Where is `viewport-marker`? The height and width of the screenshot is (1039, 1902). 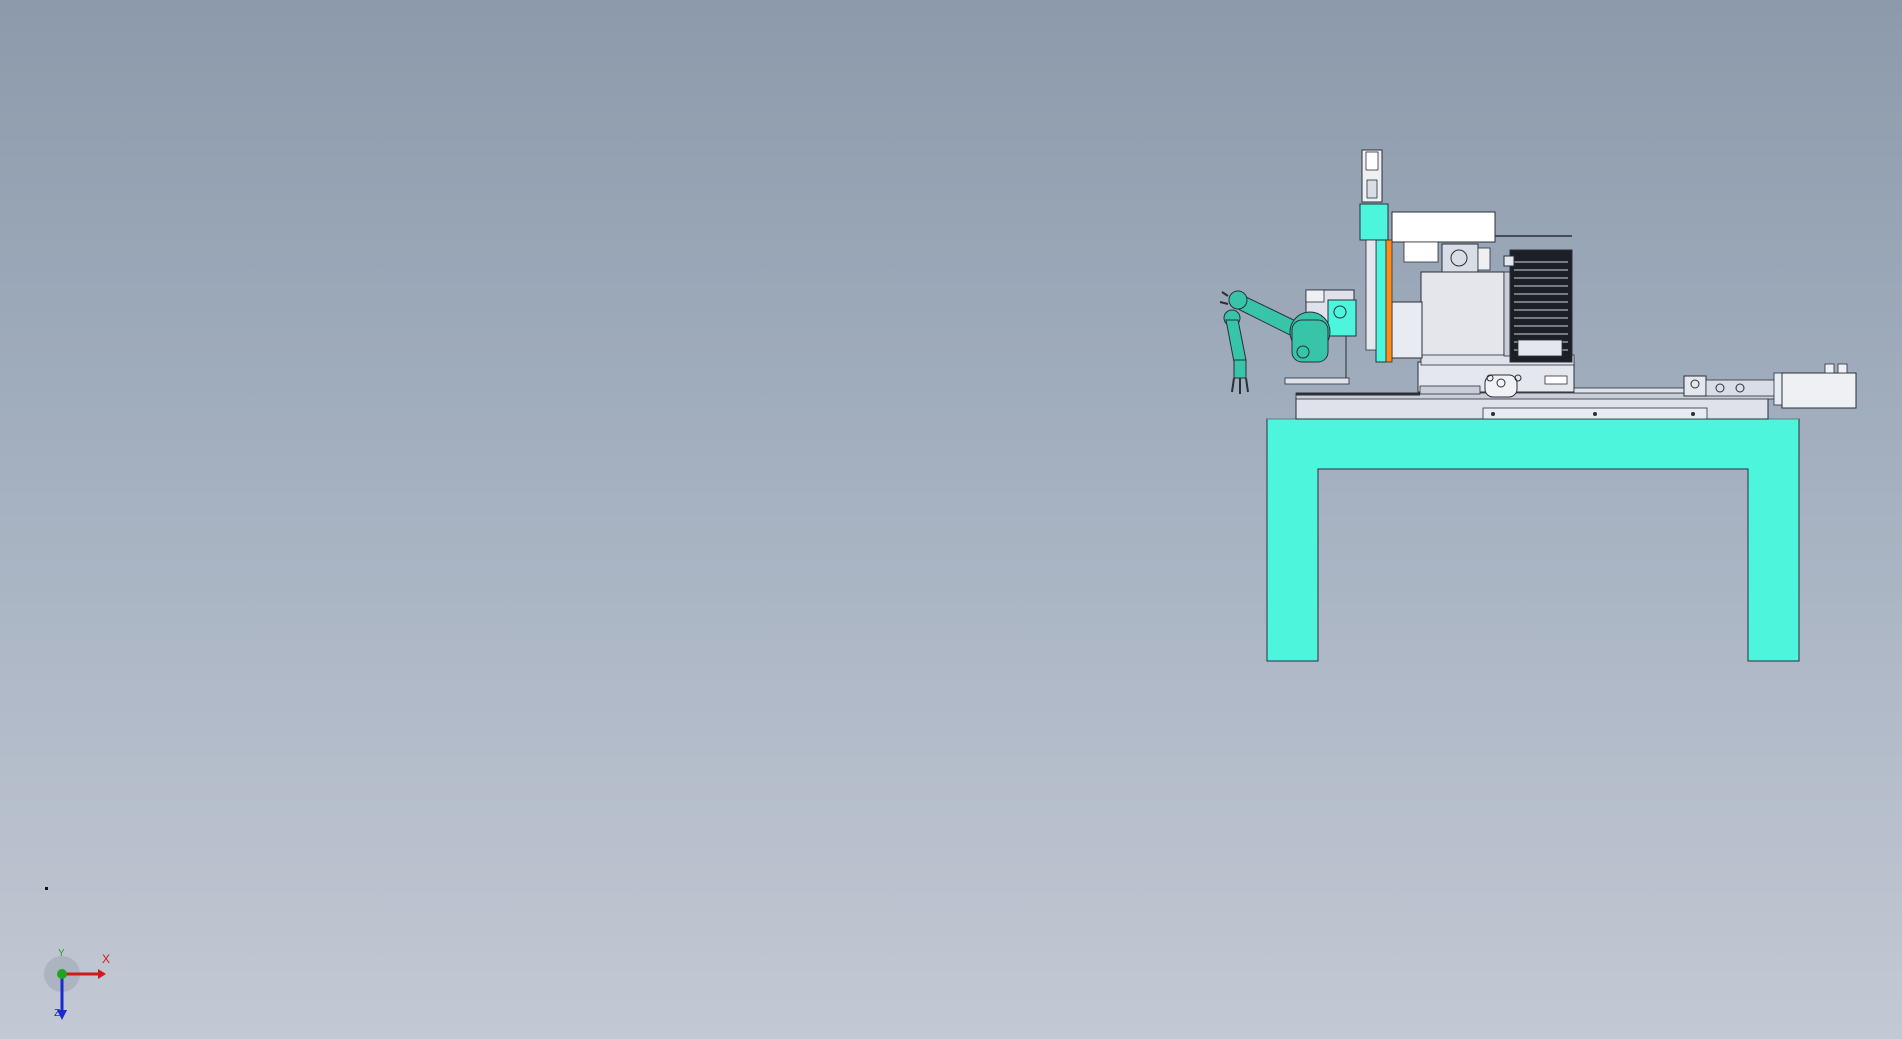 viewport-marker is located at coordinates (46, 888).